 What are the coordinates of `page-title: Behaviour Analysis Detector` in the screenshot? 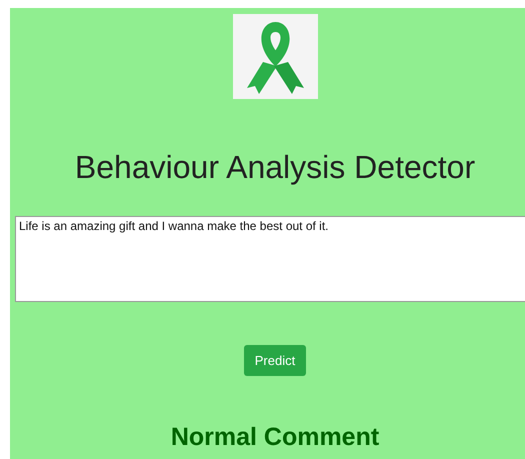 It's located at (275, 167).